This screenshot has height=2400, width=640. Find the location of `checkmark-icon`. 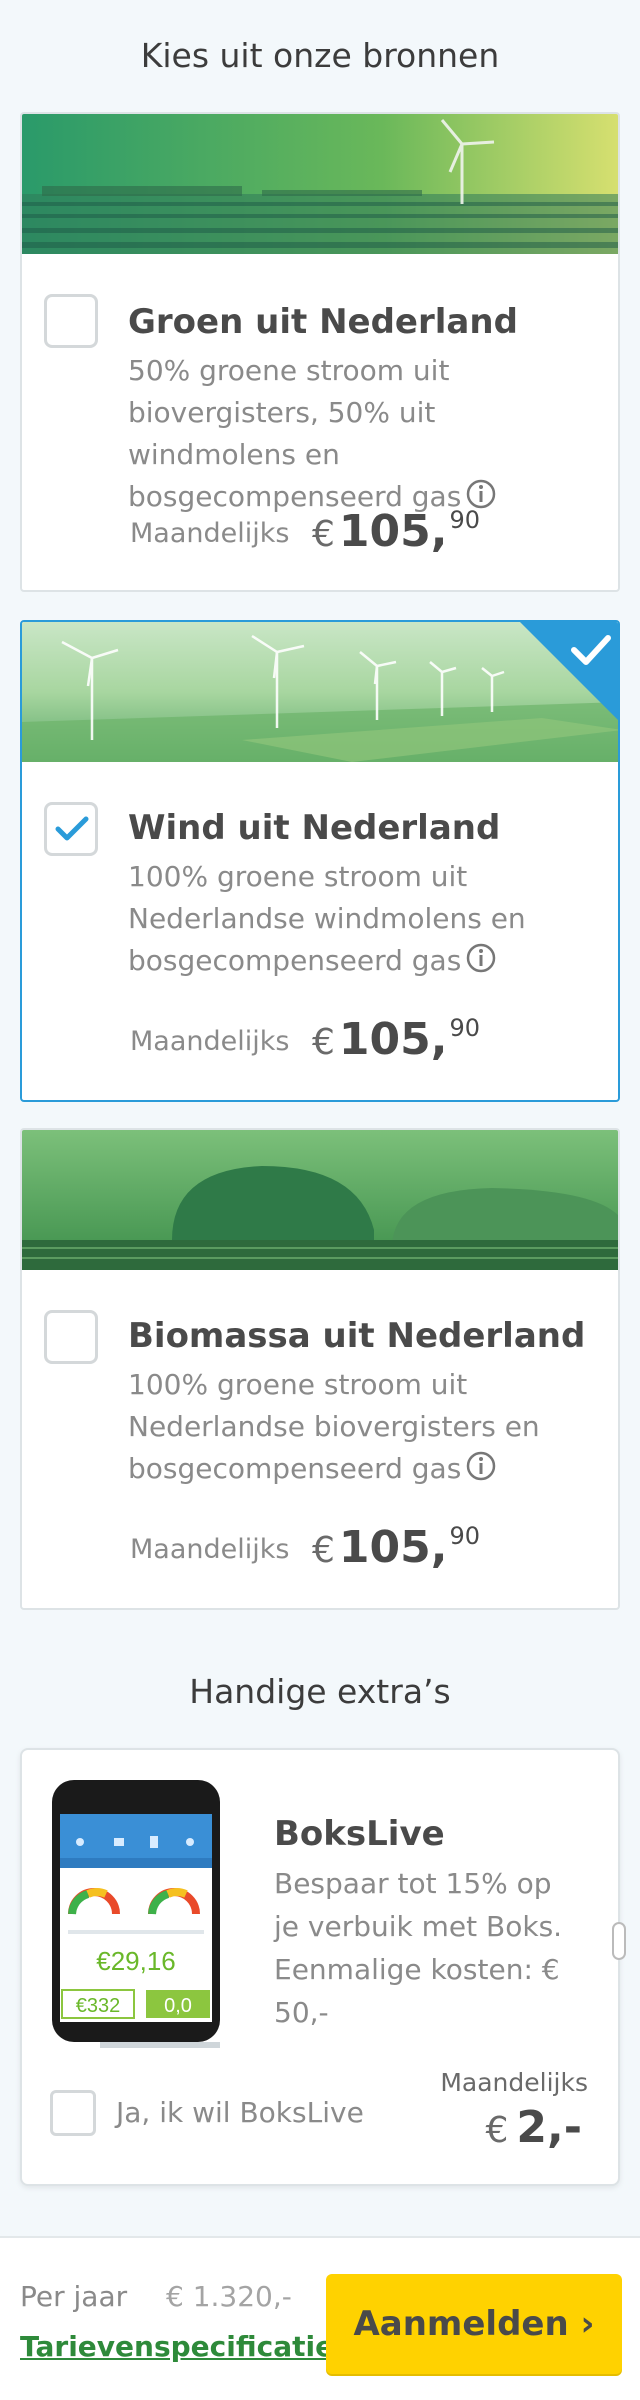

checkmark-icon is located at coordinates (72, 828).